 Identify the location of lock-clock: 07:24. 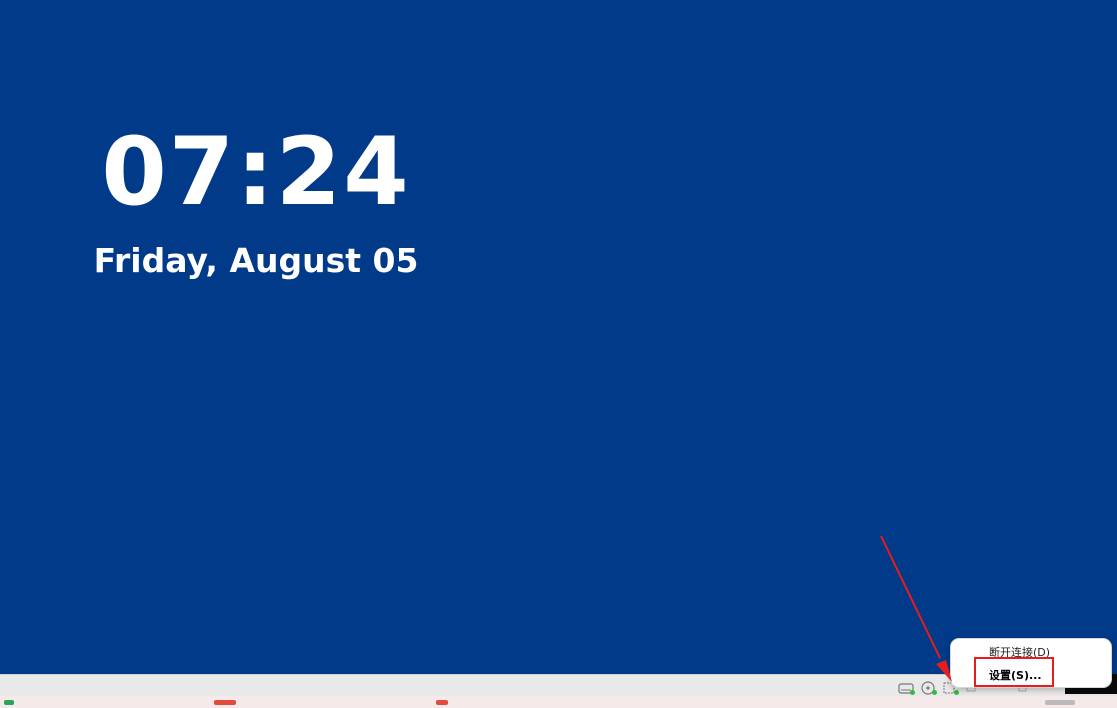
(256, 172).